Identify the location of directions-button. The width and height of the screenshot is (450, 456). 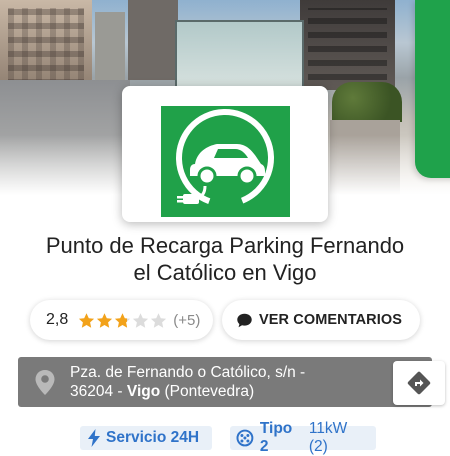
(419, 383).